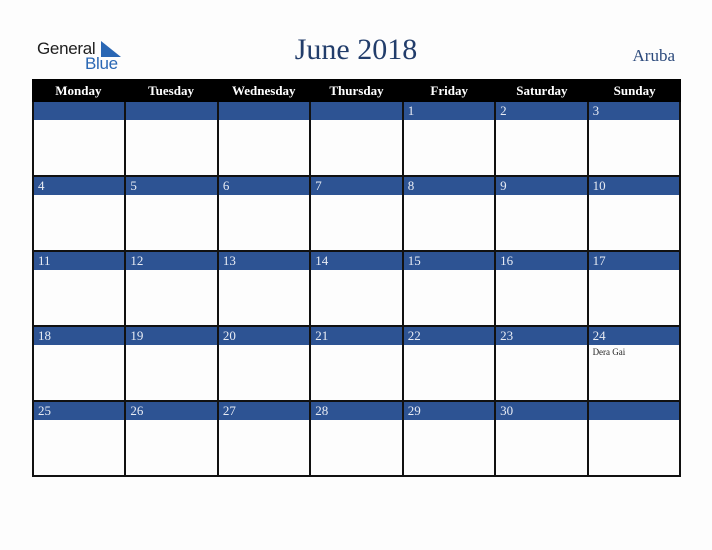  I want to click on week-row: 123, so click(356, 139).